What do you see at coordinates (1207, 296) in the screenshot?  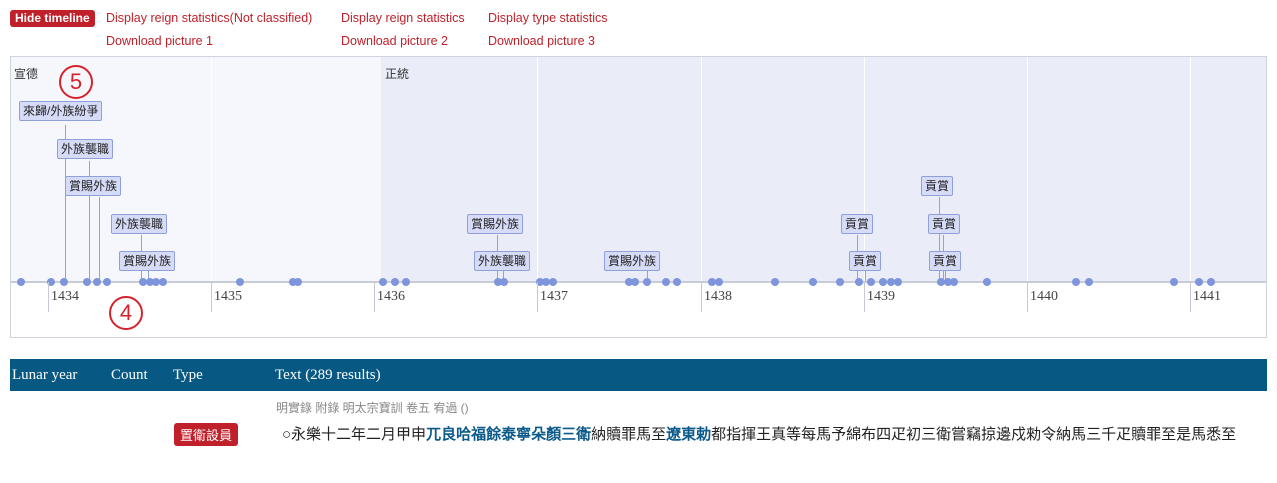 I see `year-tick-label: 1441` at bounding box center [1207, 296].